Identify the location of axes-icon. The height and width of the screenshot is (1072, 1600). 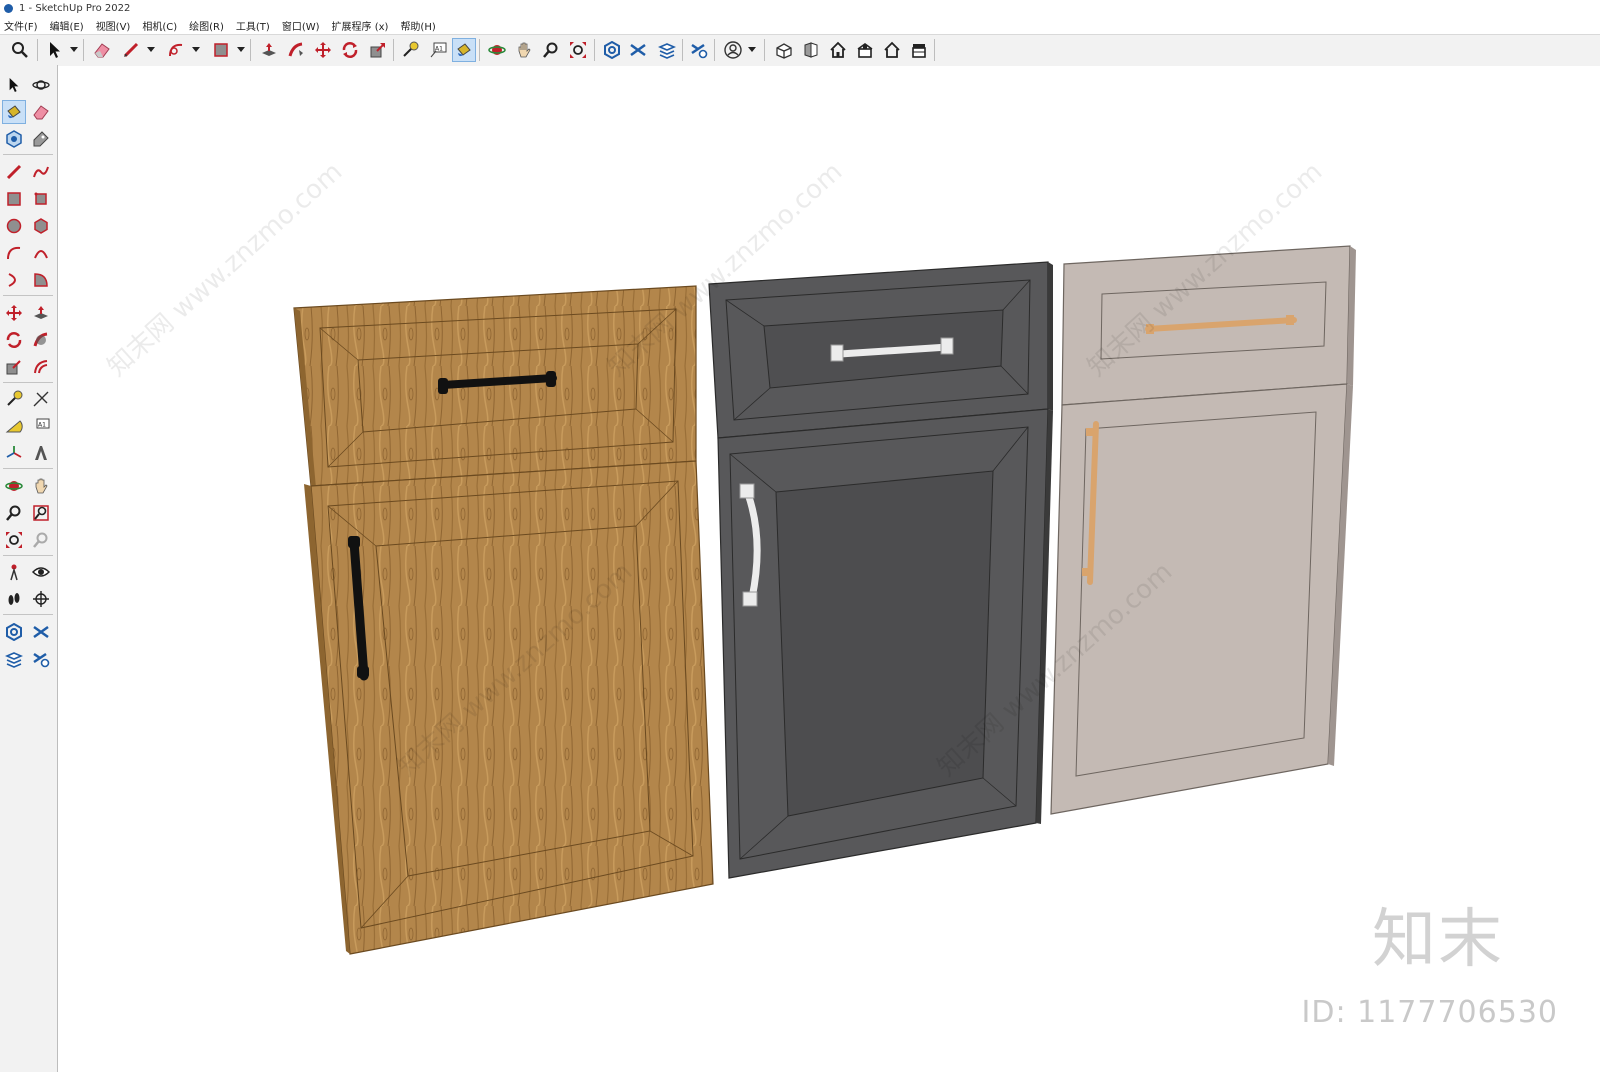
(14, 453).